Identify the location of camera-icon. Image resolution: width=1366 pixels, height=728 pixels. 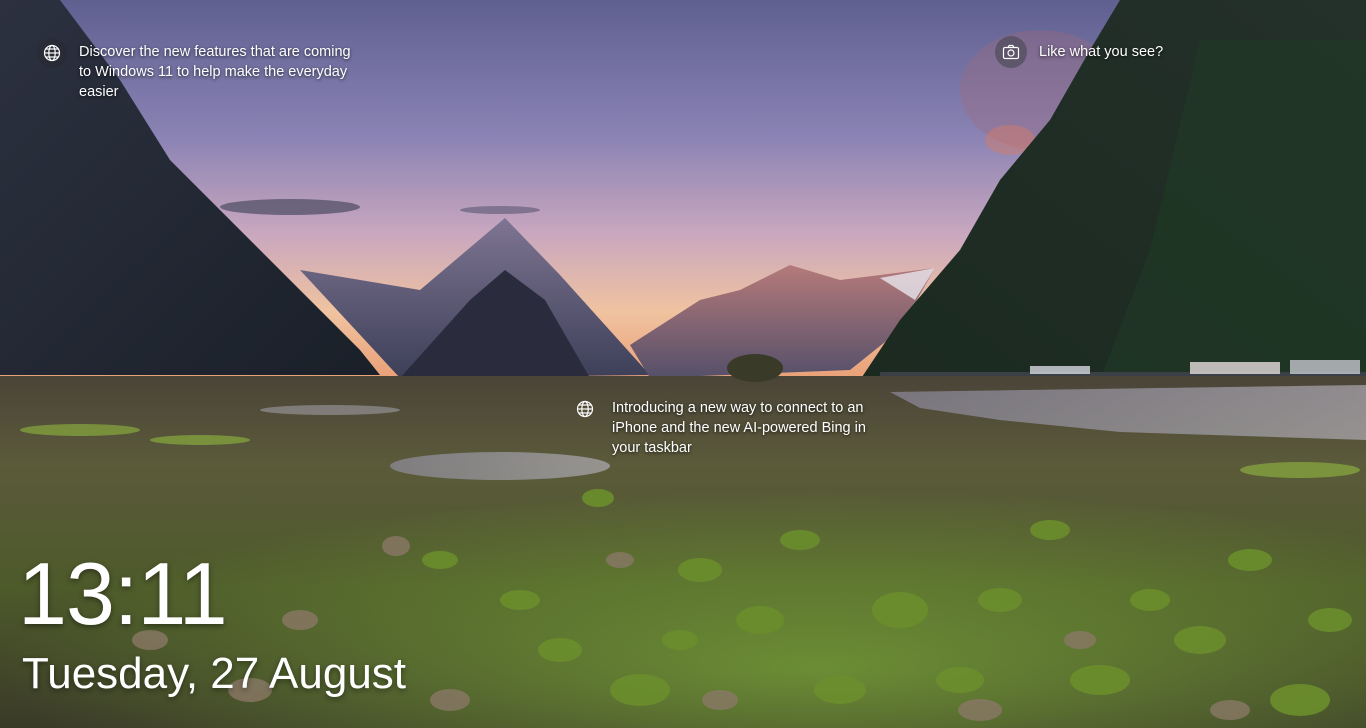
(1011, 52).